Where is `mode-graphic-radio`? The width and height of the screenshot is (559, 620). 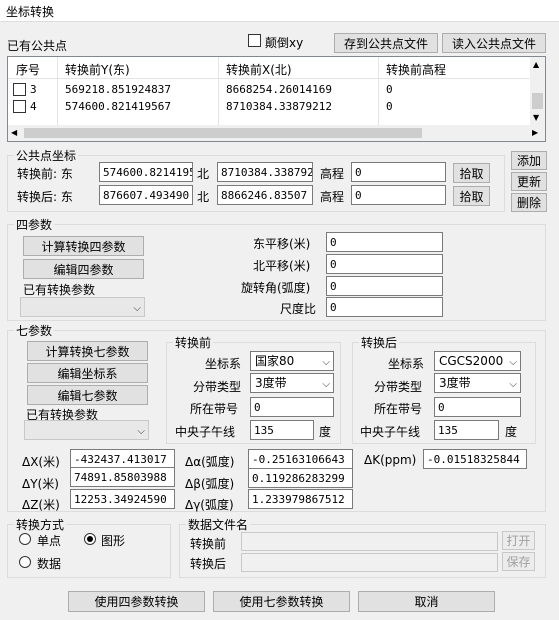
mode-graphic-radio is located at coordinates (90, 539).